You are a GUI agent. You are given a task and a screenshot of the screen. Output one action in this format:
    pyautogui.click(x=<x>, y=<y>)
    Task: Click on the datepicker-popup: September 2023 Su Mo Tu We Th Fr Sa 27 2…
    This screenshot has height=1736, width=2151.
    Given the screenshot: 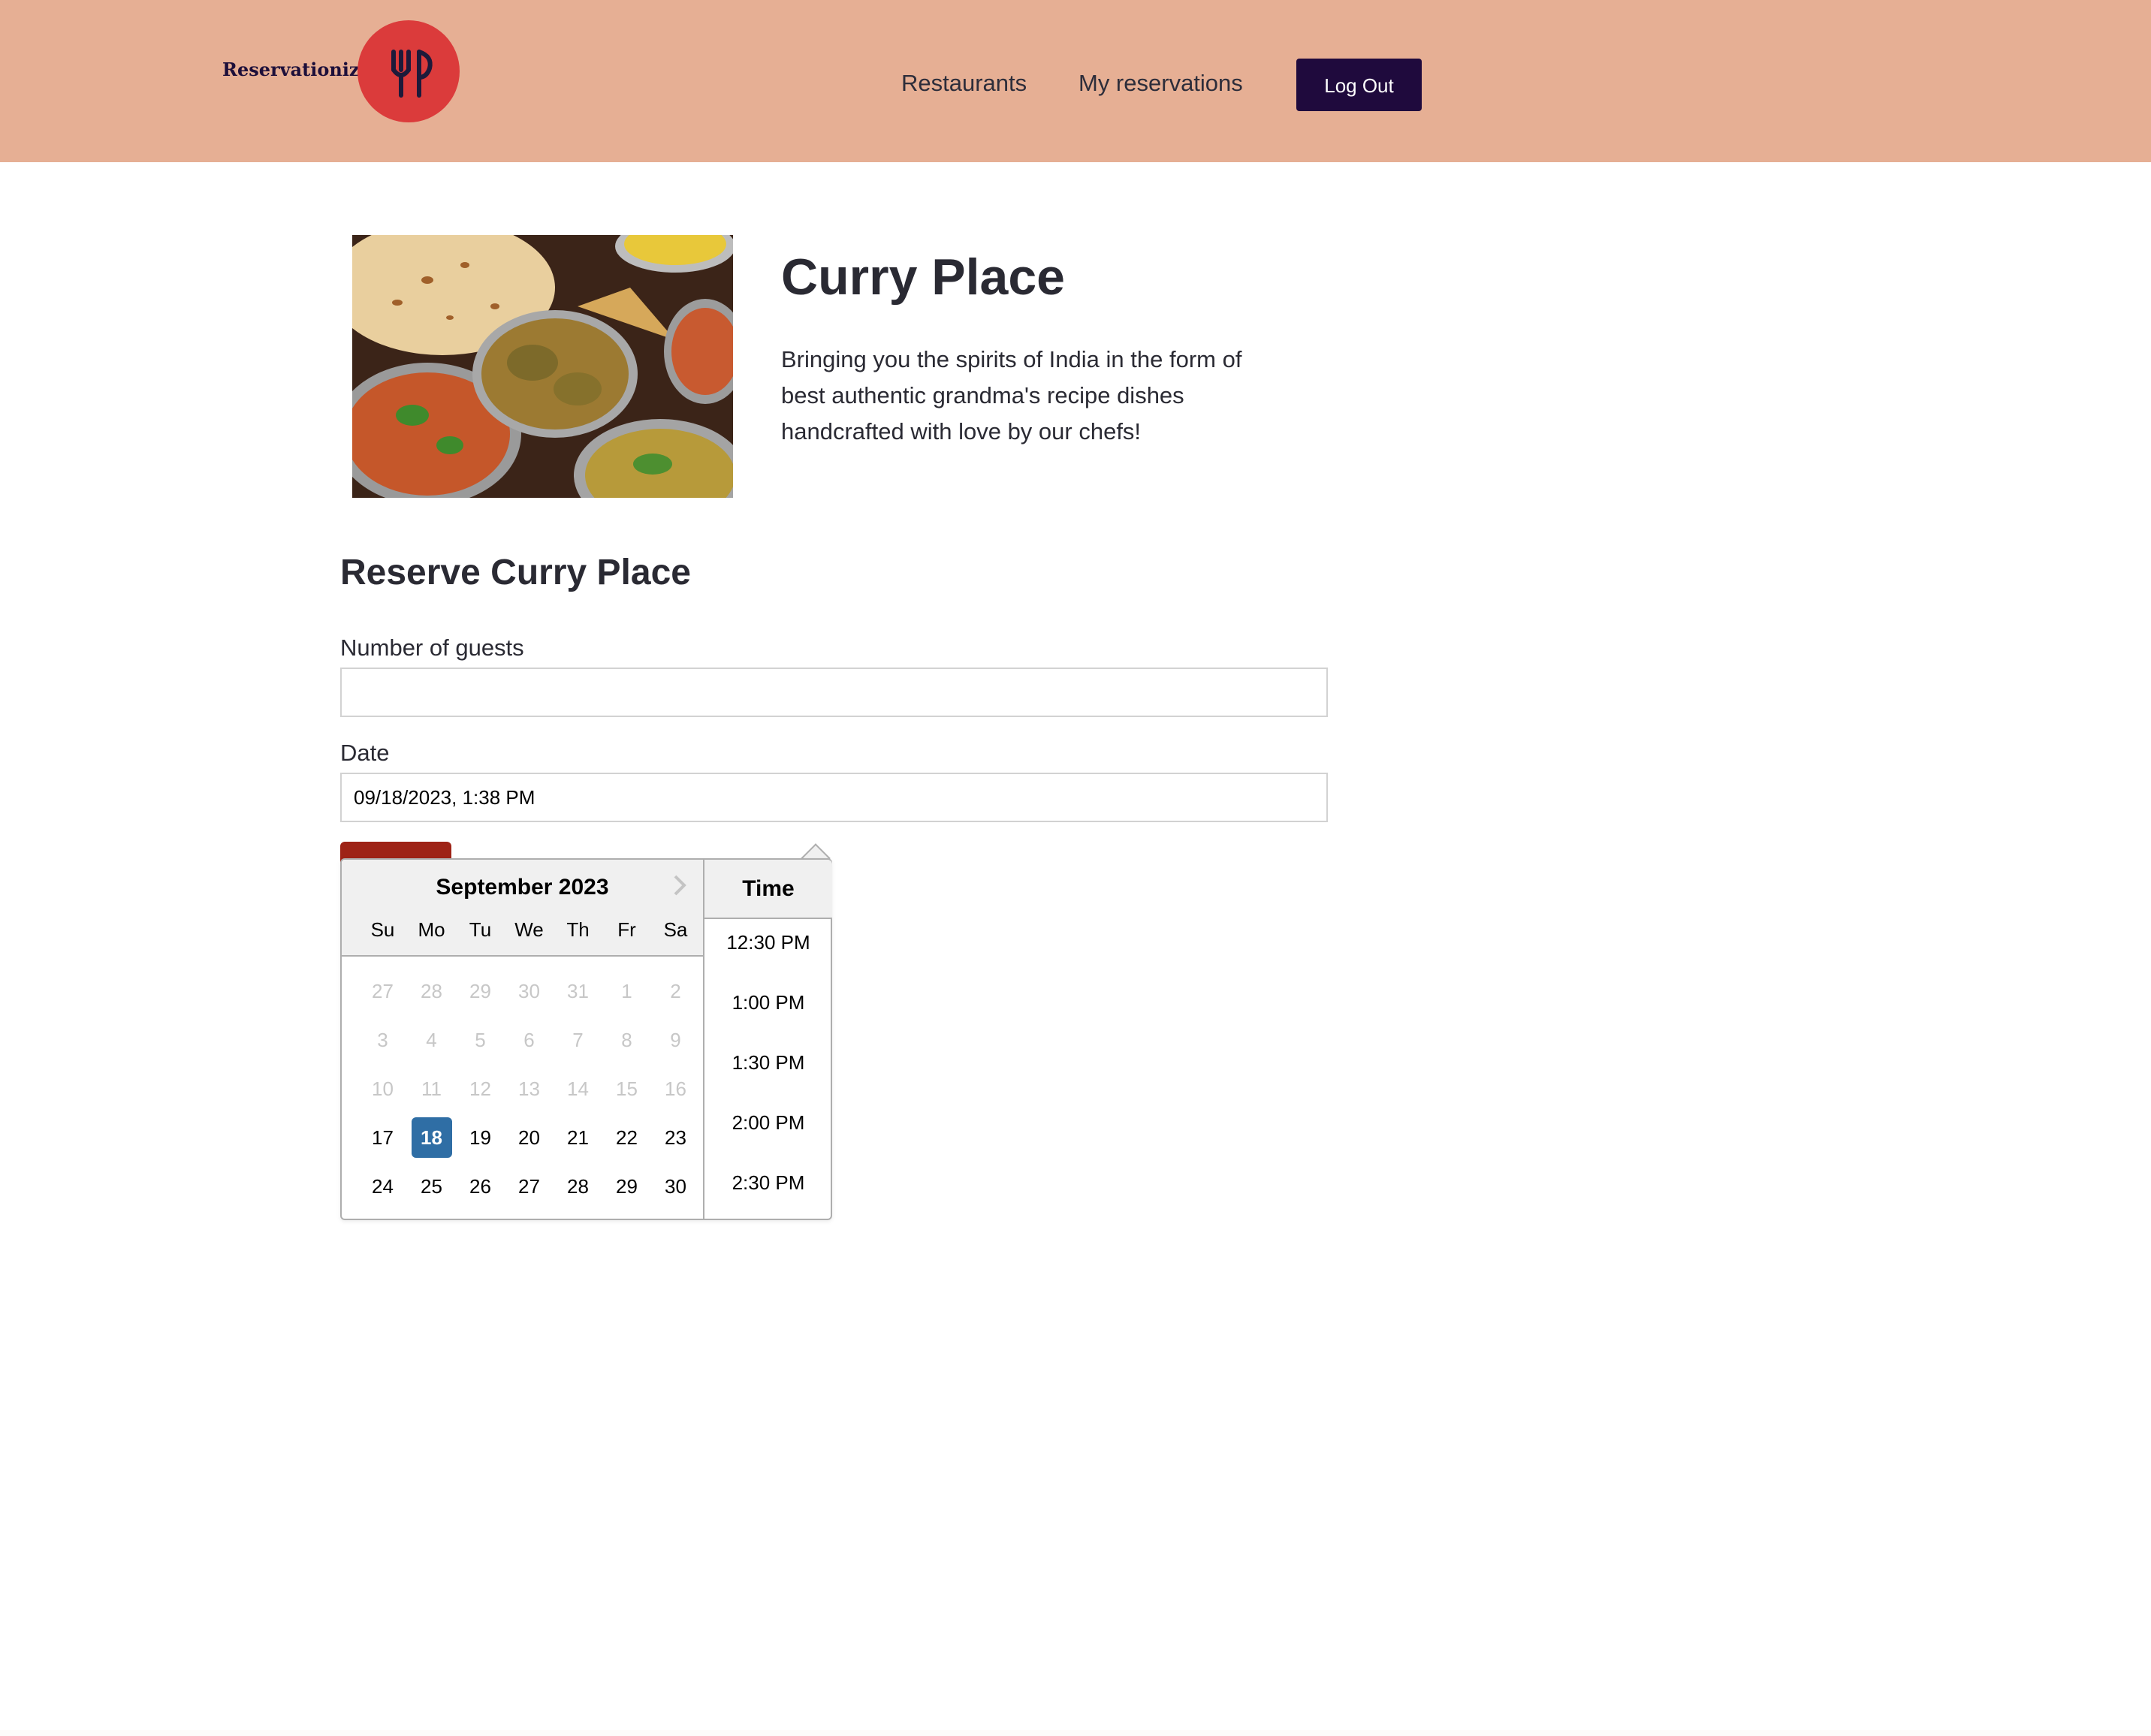 What is the action you would take?
    pyautogui.click(x=586, y=1039)
    